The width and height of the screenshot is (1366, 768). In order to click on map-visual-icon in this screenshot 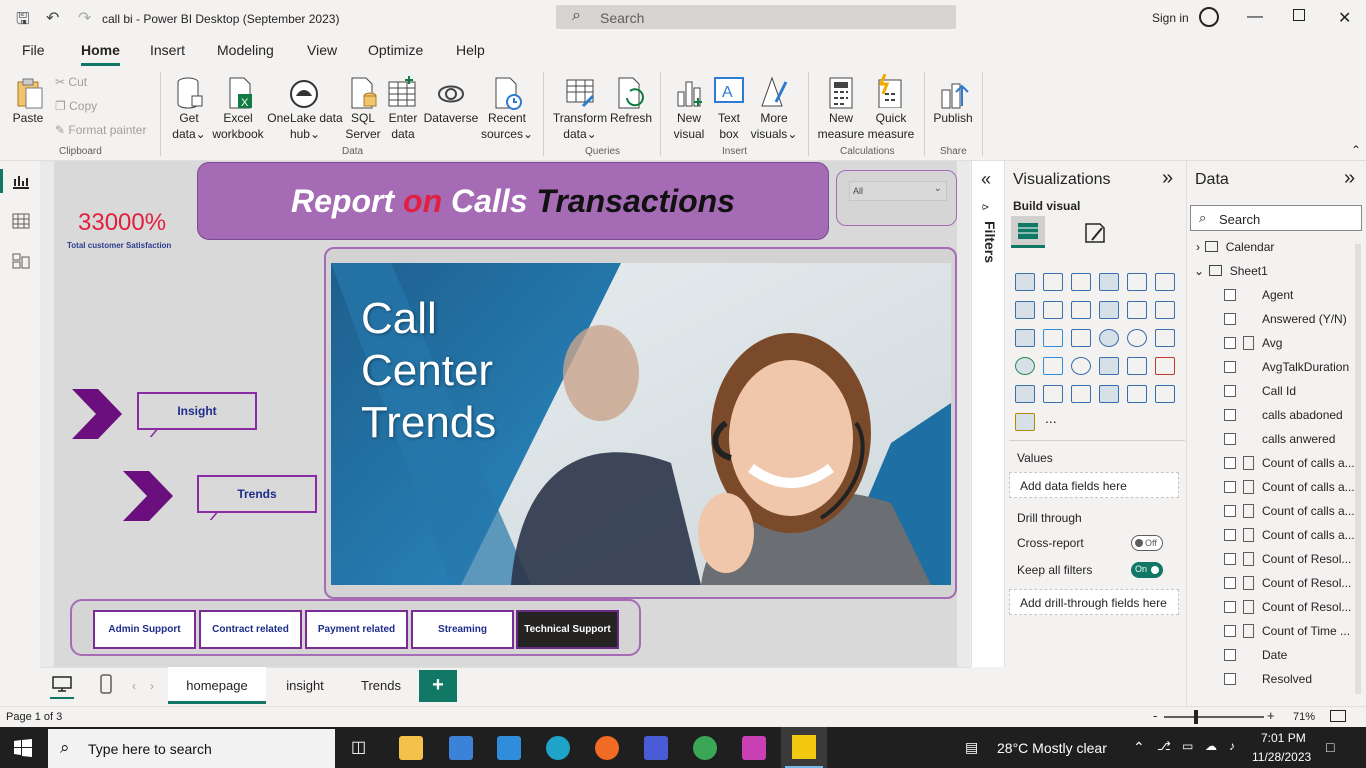, I will do `click(1025, 366)`.